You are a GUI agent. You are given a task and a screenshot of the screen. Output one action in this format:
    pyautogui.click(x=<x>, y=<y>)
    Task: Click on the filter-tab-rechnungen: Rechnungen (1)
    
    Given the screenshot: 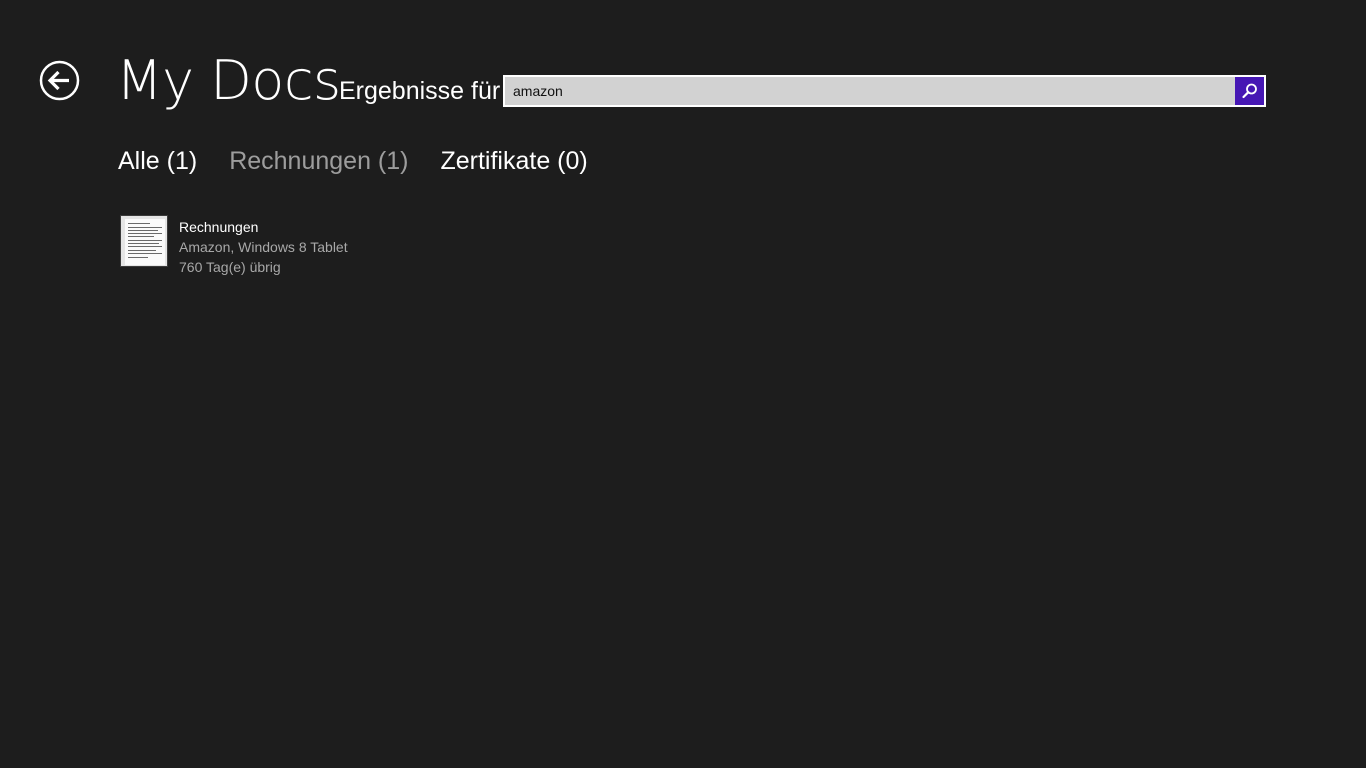 What is the action you would take?
    pyautogui.click(x=318, y=161)
    